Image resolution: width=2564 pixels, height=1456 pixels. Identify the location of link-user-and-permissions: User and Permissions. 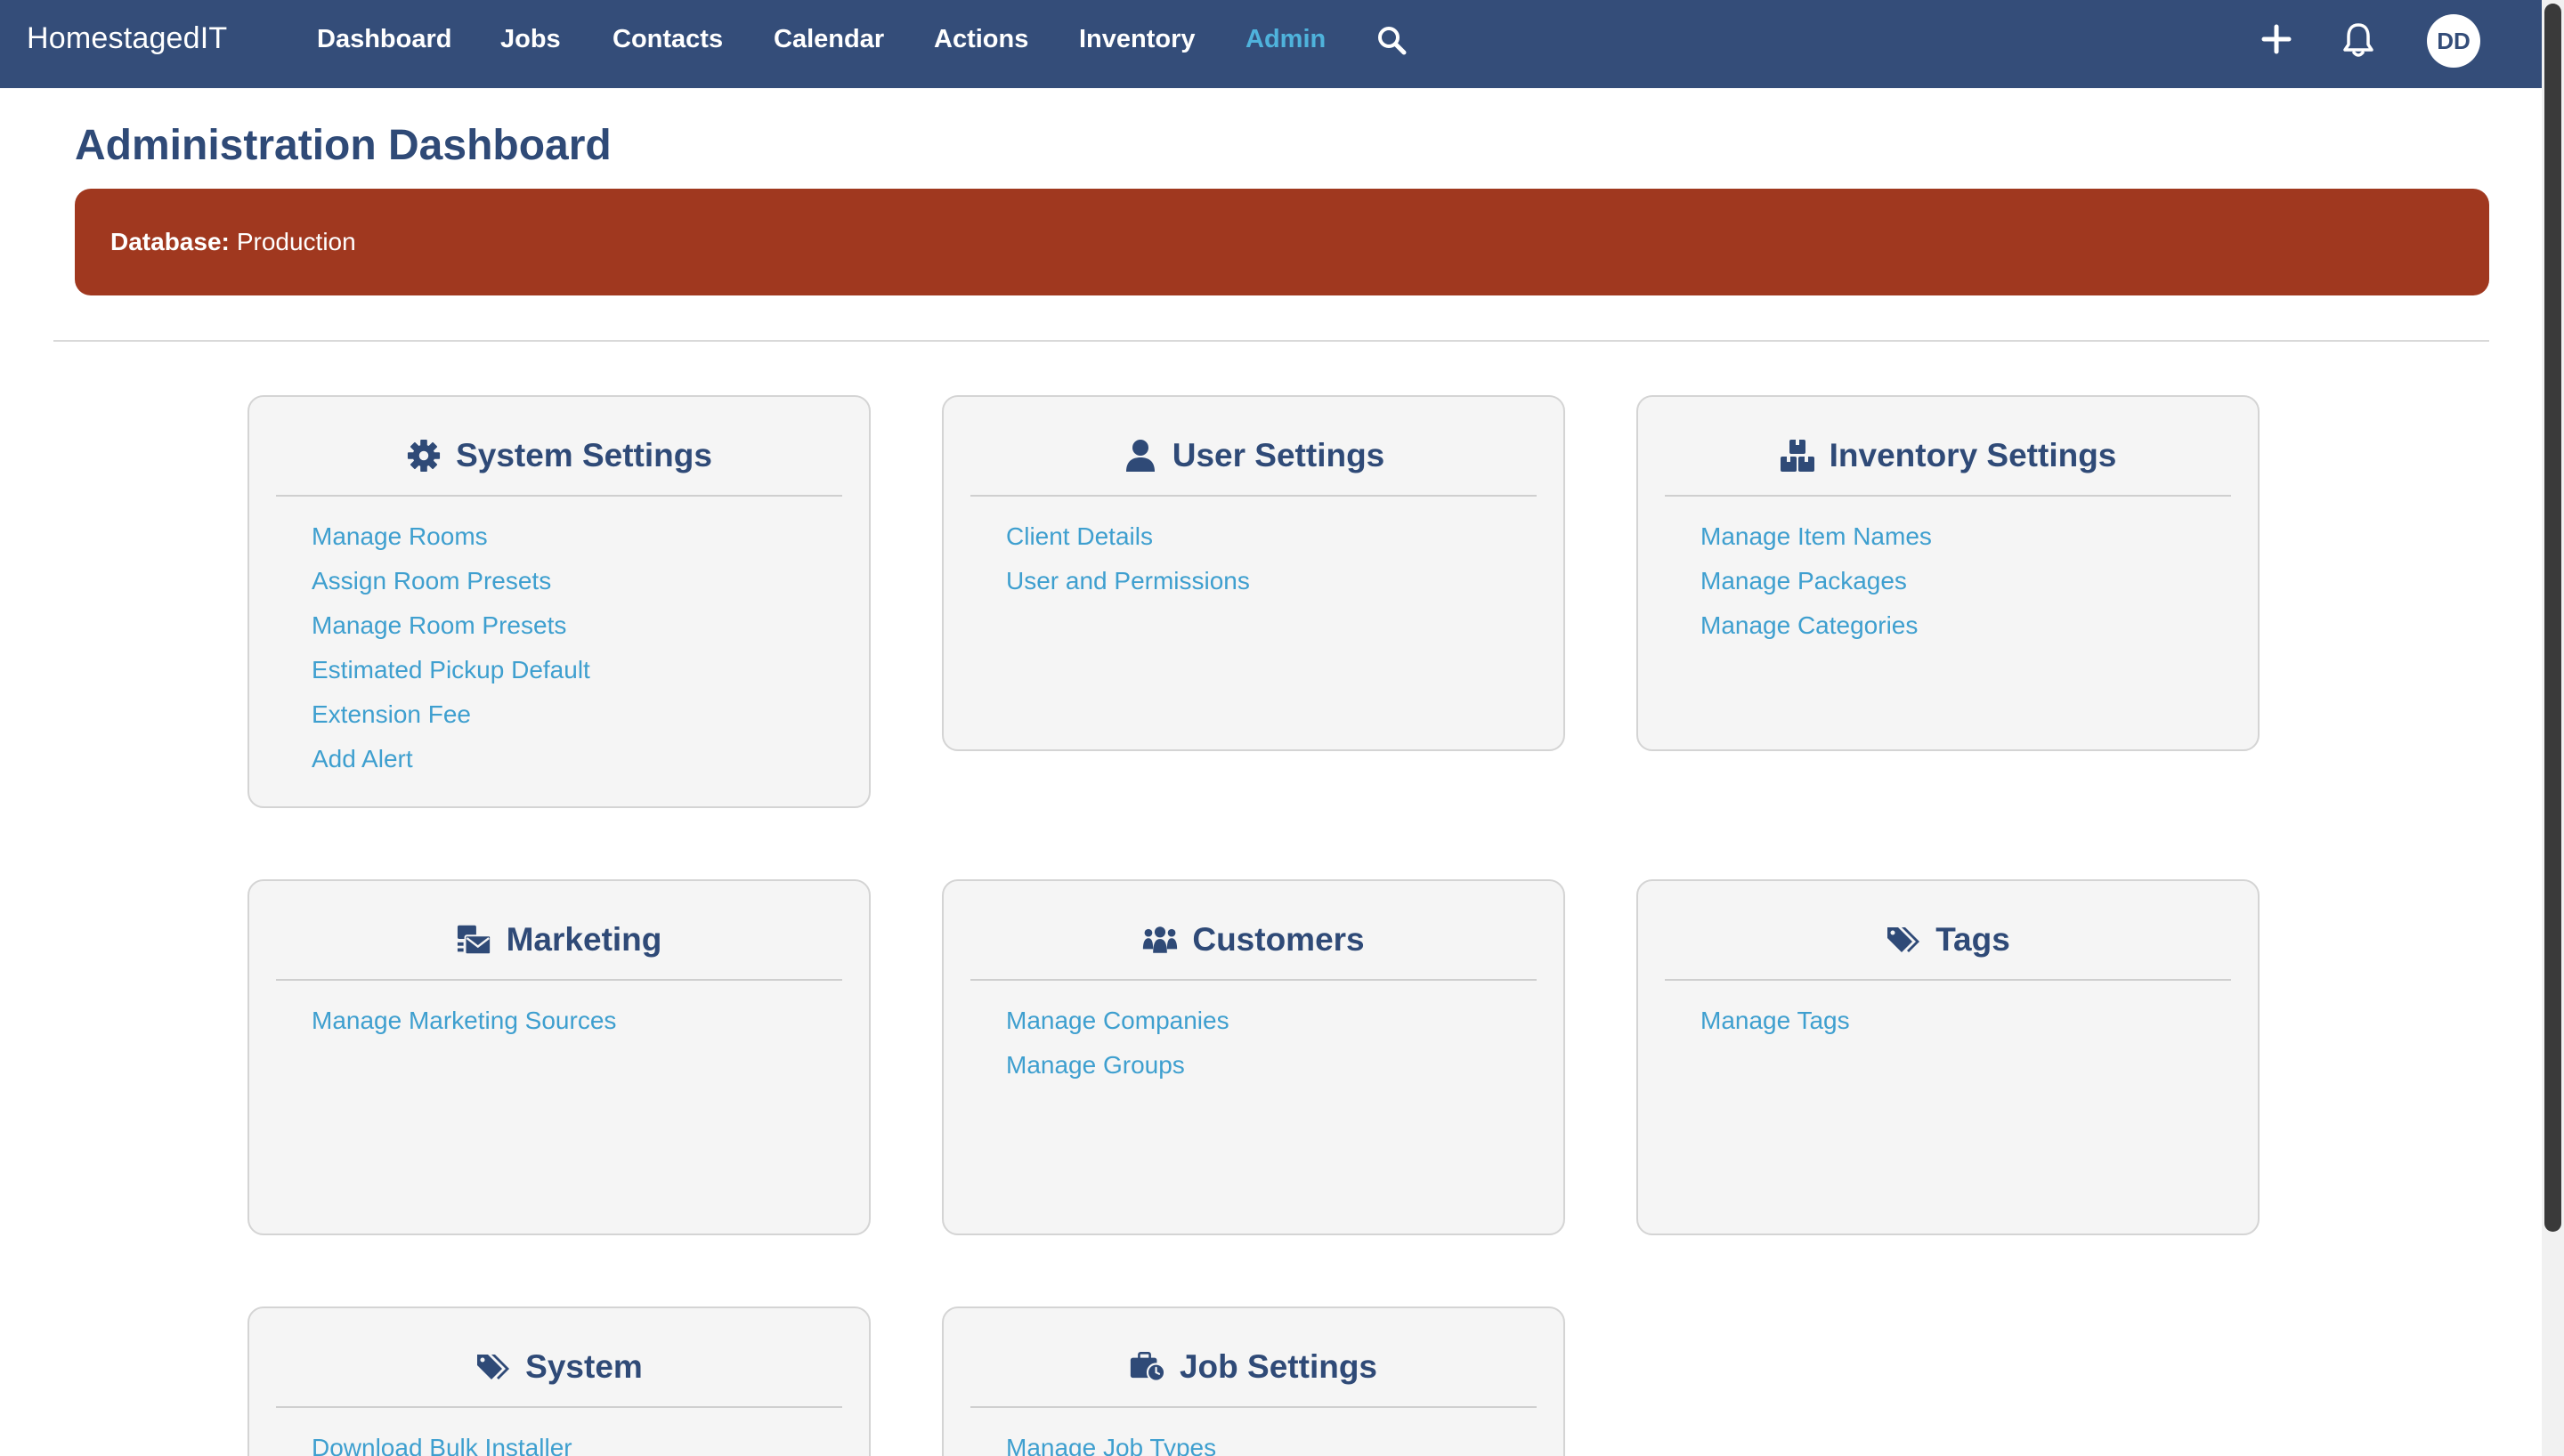
(1128, 581).